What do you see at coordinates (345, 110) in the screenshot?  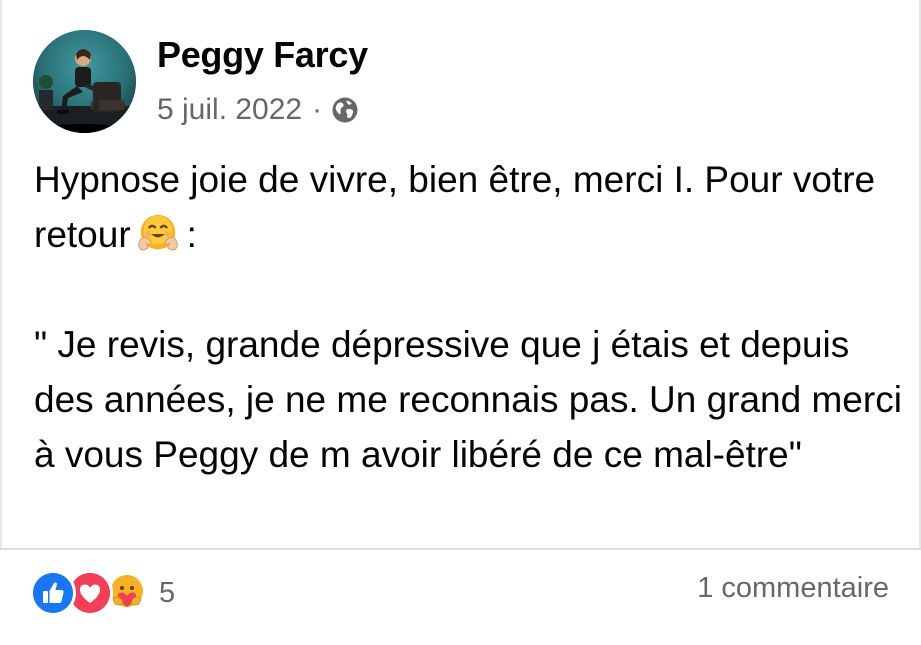 I see `globe-icon` at bounding box center [345, 110].